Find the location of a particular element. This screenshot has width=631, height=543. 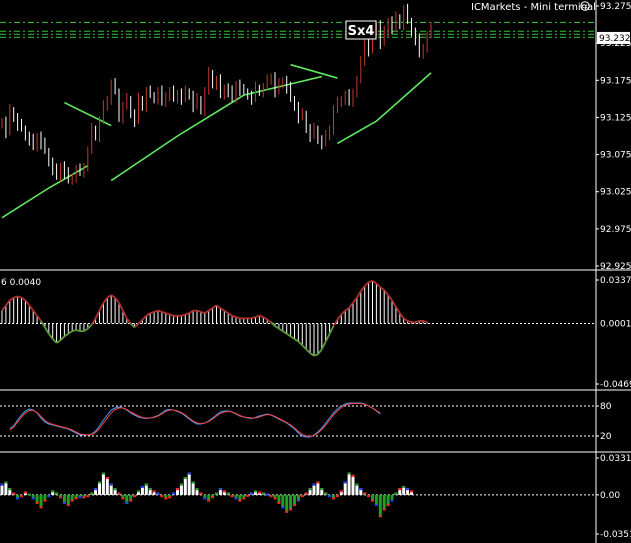

stochastic-panel: 80 20 is located at coordinates (306, 422).